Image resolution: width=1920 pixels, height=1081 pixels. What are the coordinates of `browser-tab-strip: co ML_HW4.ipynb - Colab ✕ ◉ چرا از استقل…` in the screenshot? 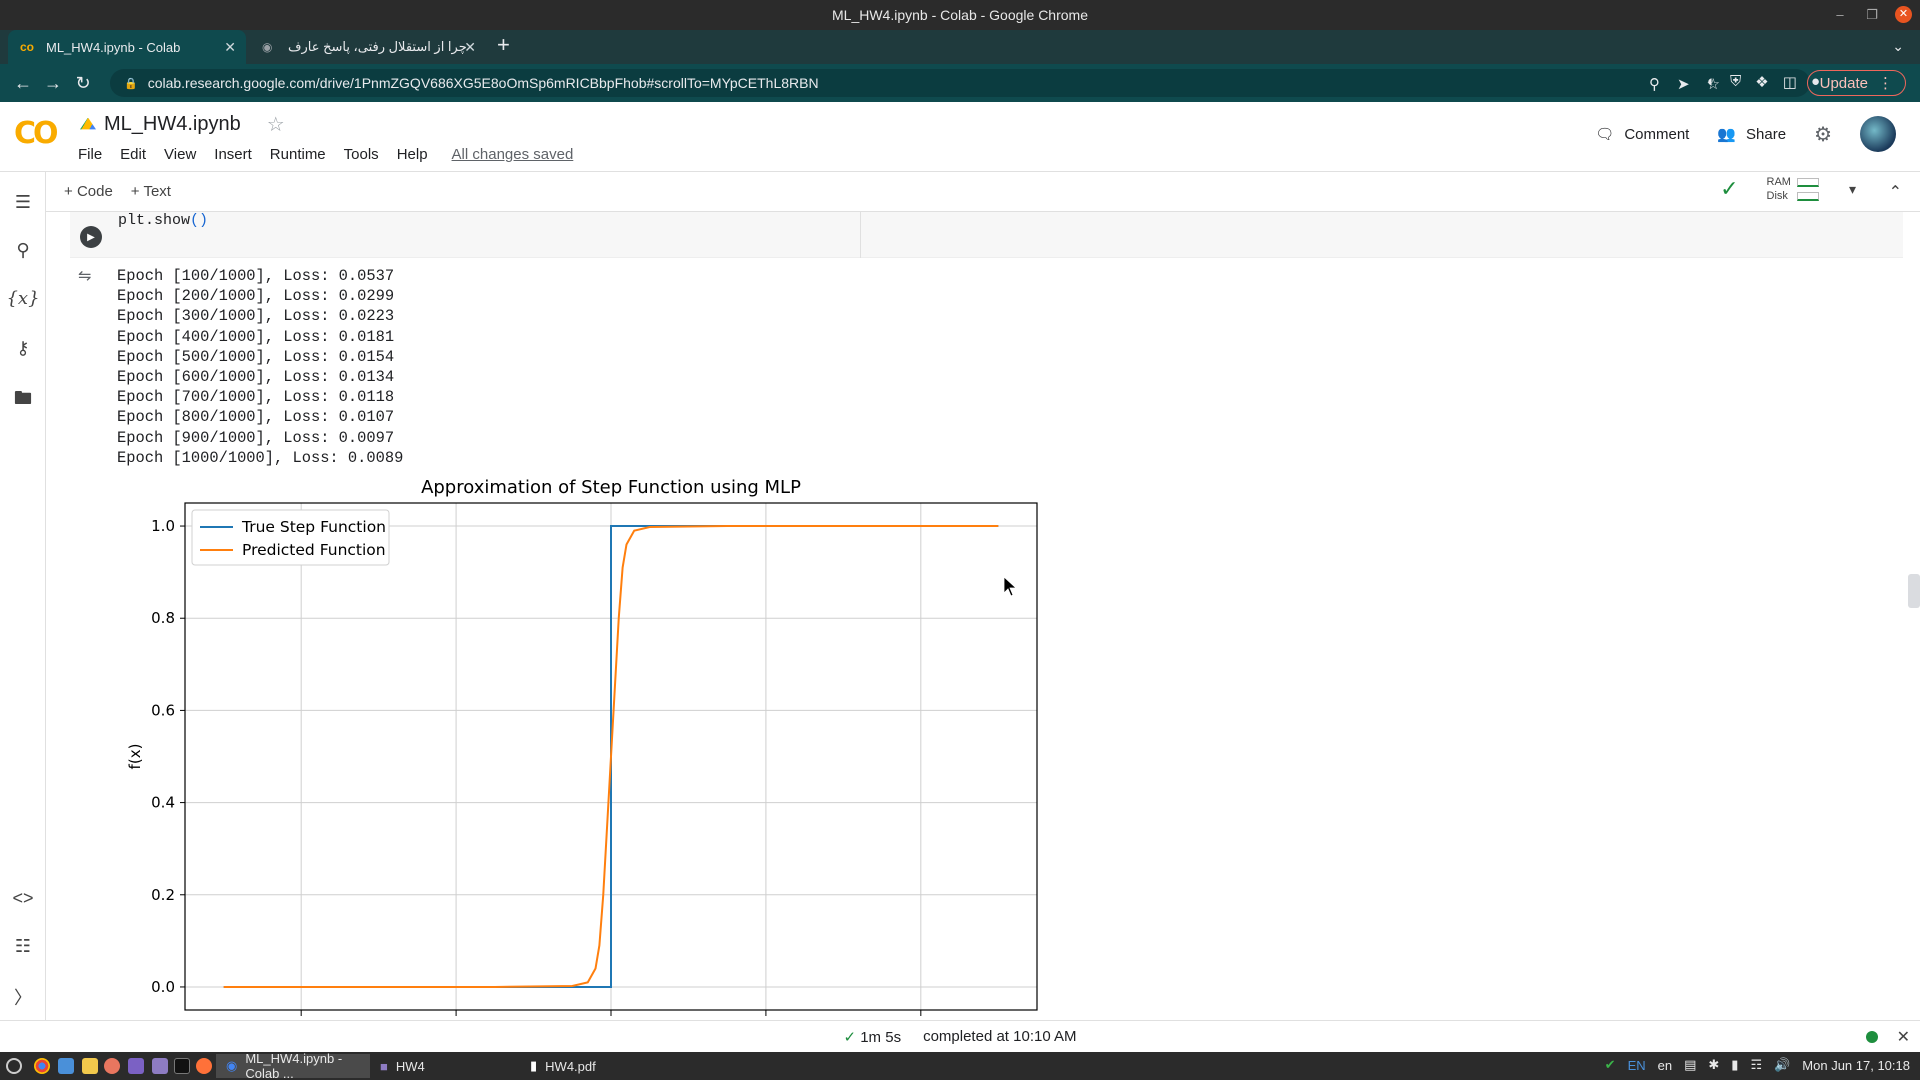 It's located at (960, 47).